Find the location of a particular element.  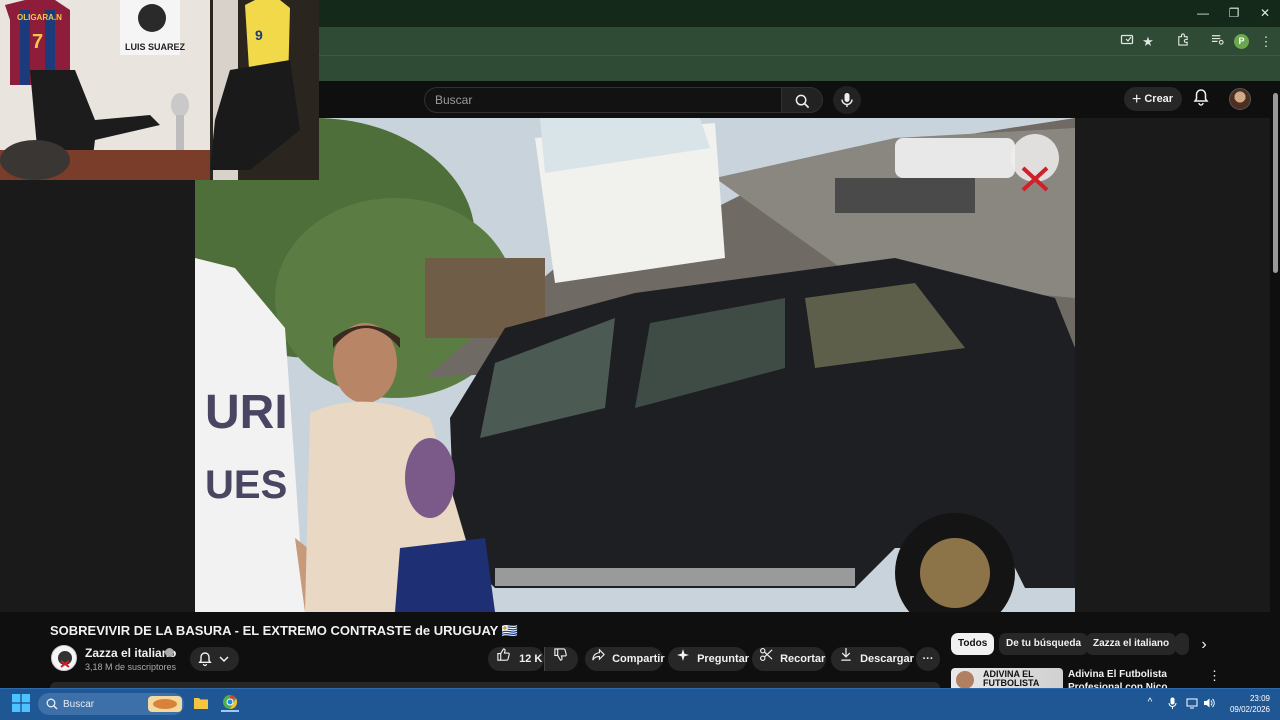

jersey-text: OLIGARA.N is located at coordinates (39, 17).